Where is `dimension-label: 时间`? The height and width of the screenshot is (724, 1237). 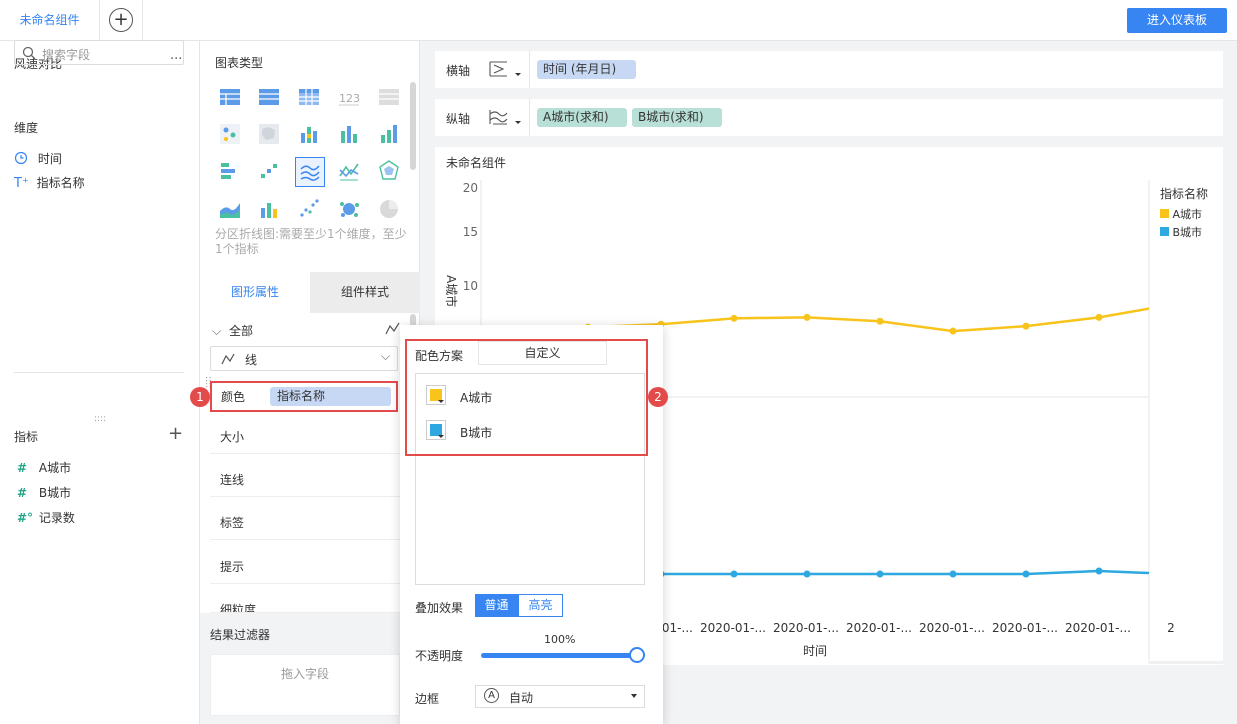
dimension-label: 时间 is located at coordinates (49, 159).